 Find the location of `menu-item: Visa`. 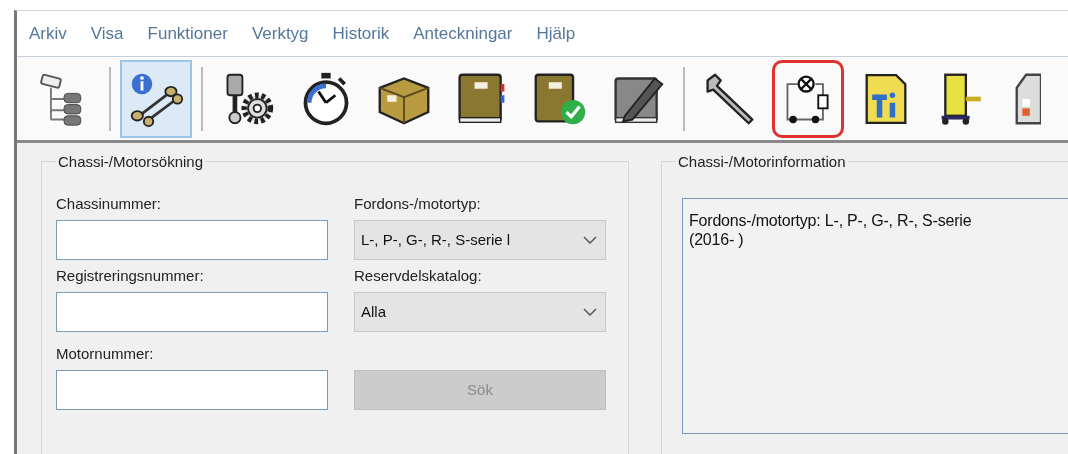

menu-item: Visa is located at coordinates (107, 33).